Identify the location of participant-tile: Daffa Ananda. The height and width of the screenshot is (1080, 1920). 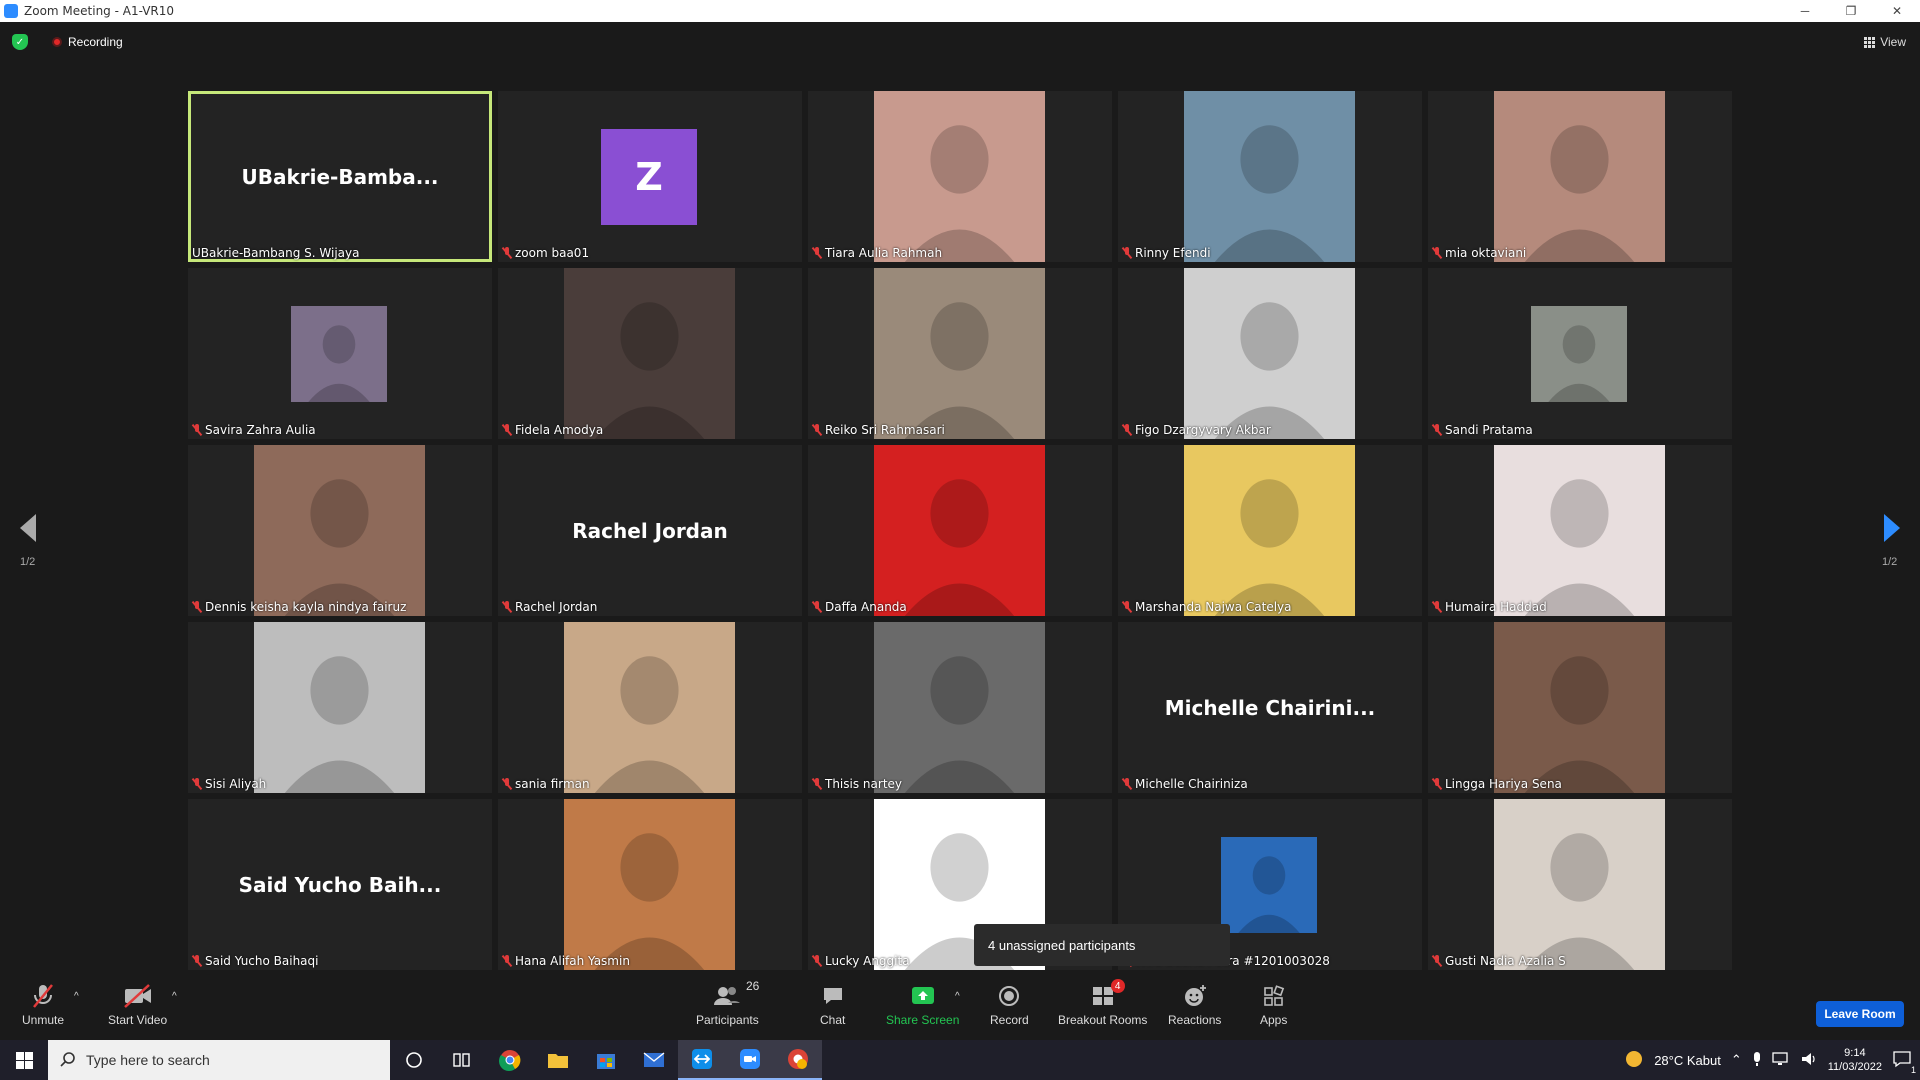
(960, 530).